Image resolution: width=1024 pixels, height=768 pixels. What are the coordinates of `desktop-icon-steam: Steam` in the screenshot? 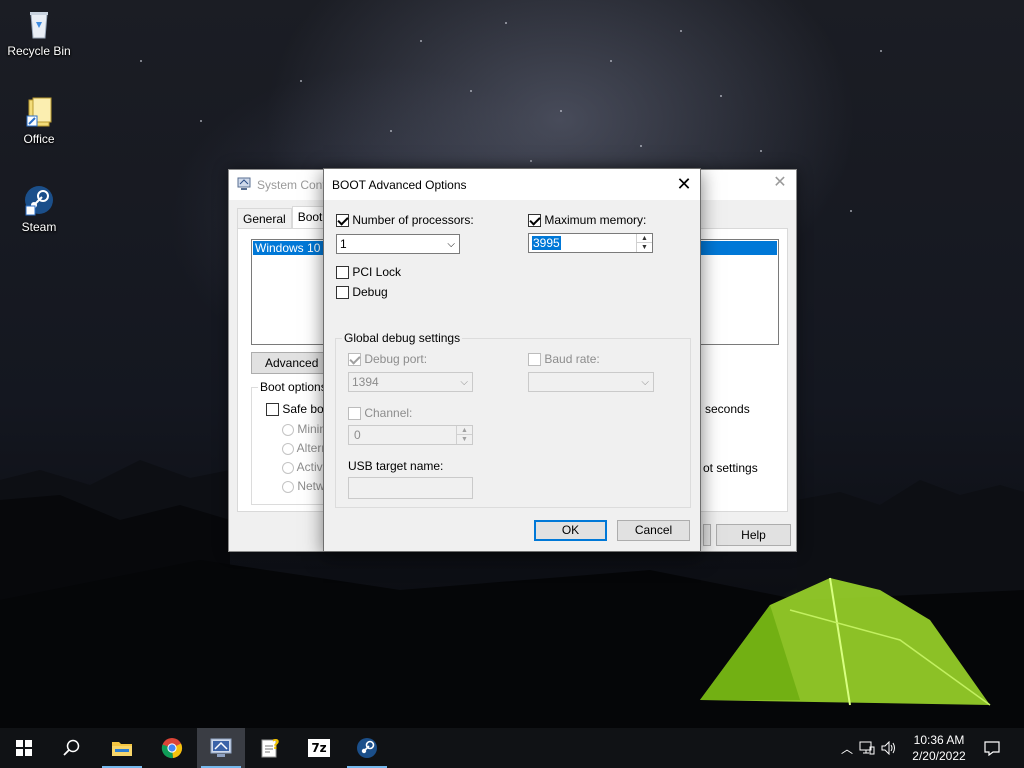 It's located at (39, 209).